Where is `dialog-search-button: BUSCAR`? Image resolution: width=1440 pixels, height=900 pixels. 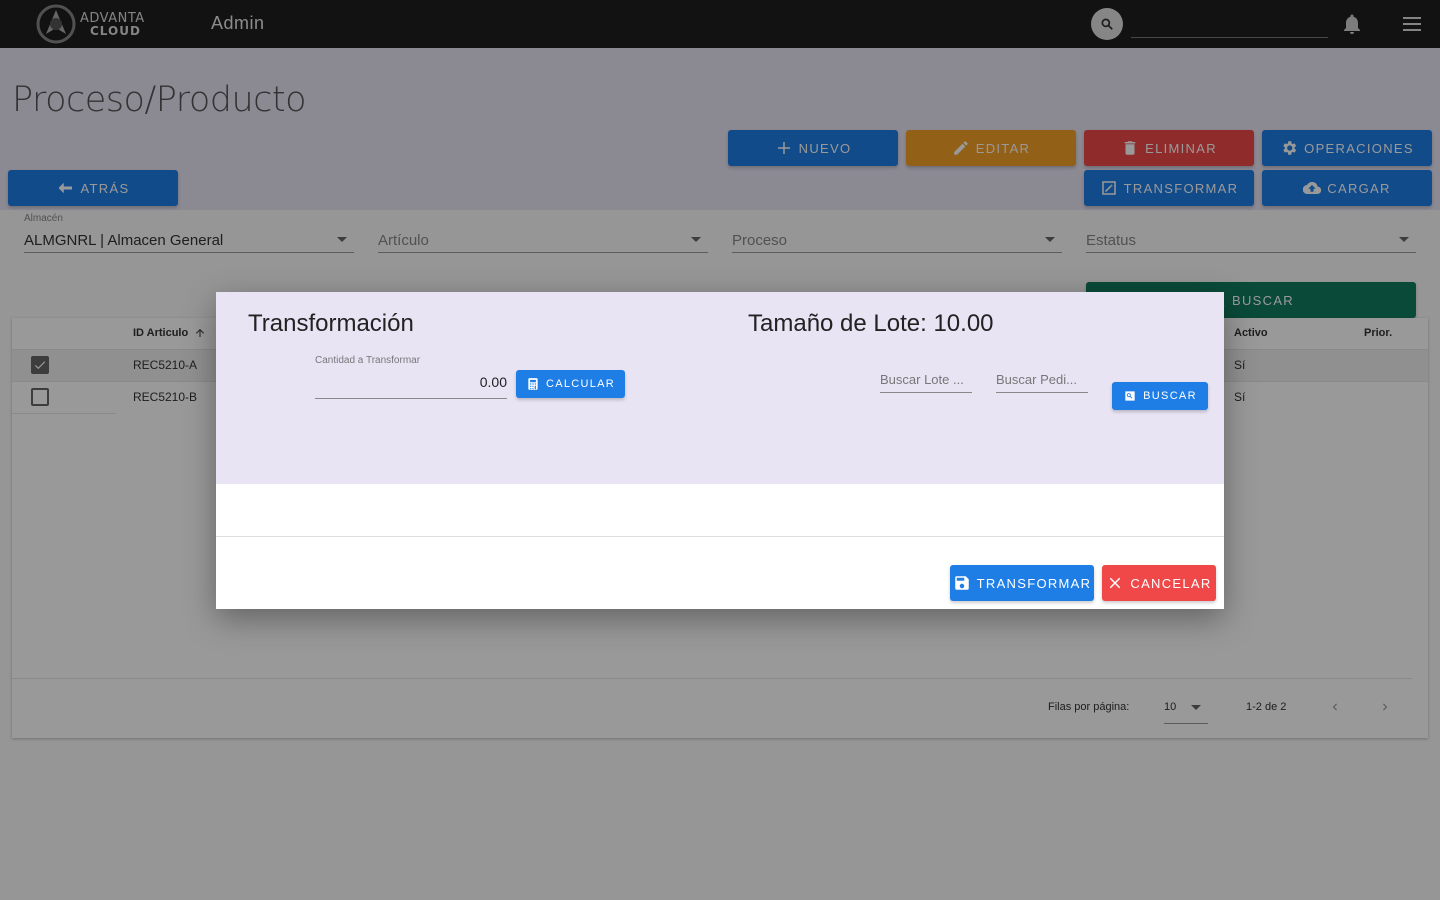
dialog-search-button: BUSCAR is located at coordinates (1160, 396).